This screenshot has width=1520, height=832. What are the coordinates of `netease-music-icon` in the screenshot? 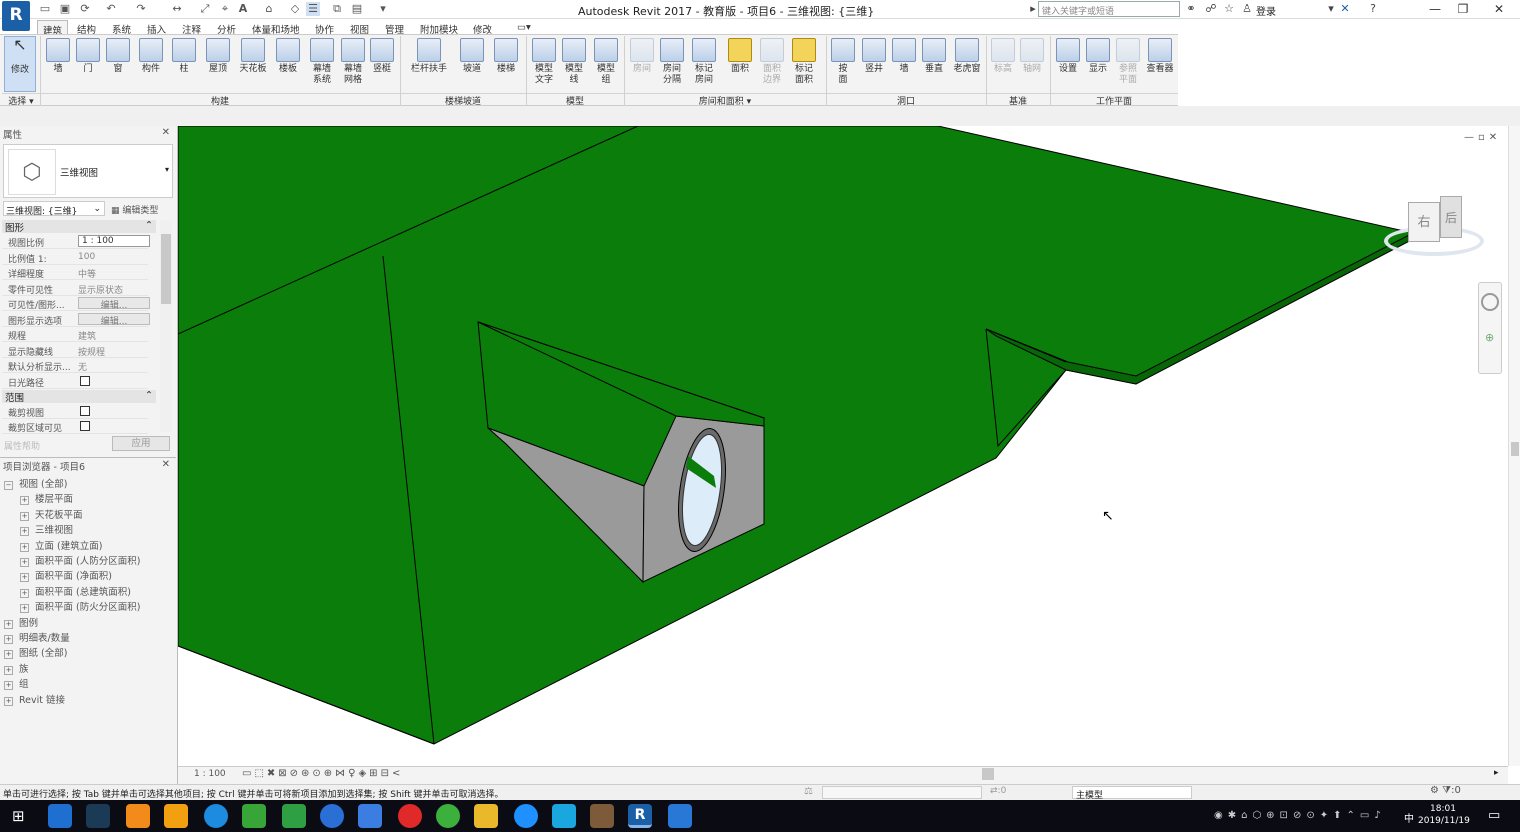 It's located at (410, 816).